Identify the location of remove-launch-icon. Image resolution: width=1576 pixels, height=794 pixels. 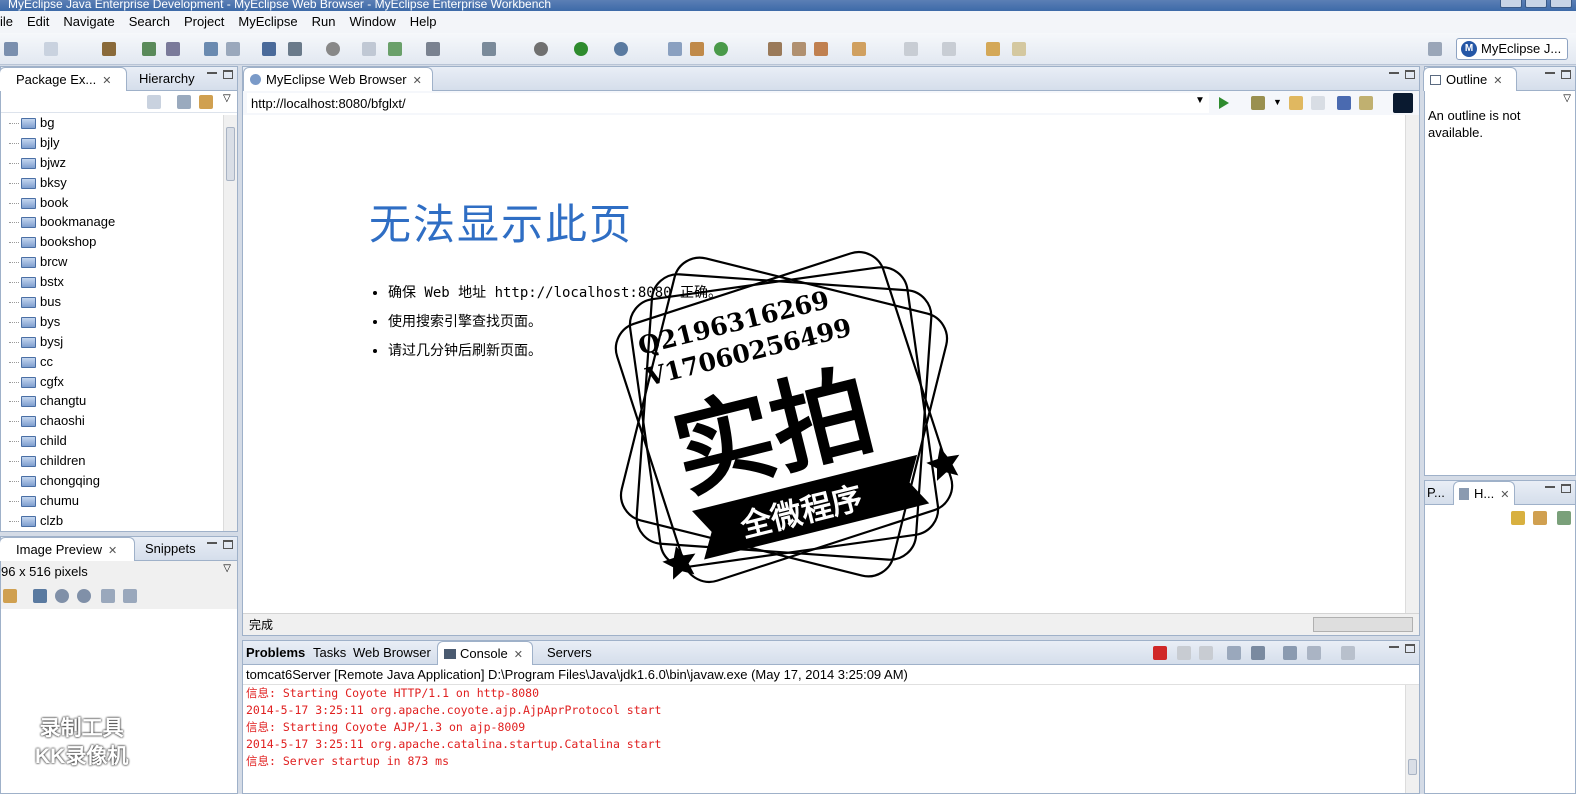
(1184, 653).